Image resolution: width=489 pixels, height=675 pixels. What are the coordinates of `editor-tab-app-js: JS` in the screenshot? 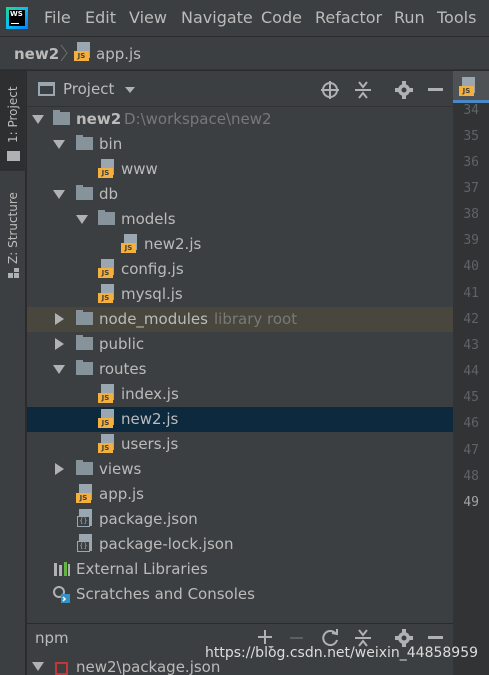 It's located at (471, 87).